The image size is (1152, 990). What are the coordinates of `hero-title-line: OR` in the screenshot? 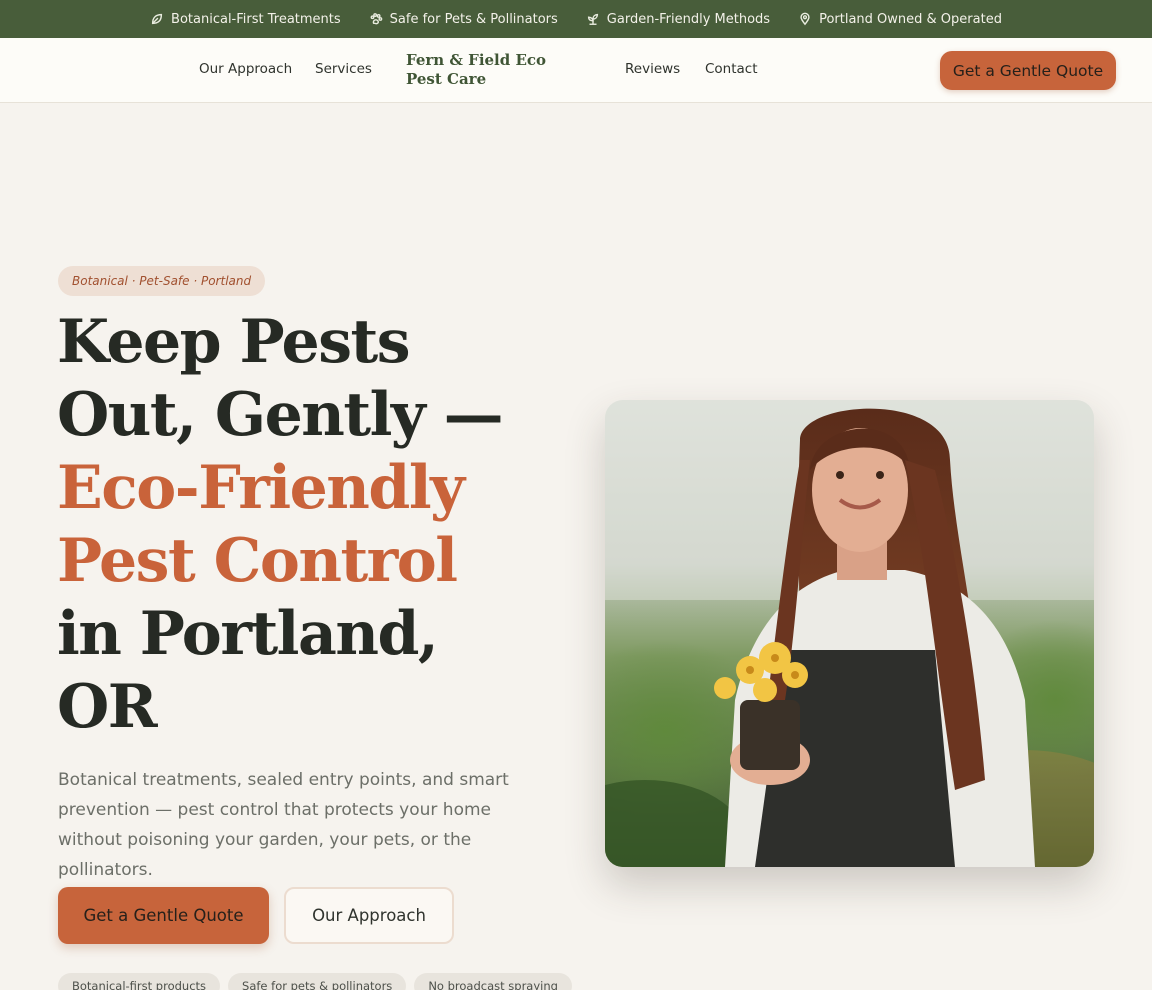 It's located at (107, 707).